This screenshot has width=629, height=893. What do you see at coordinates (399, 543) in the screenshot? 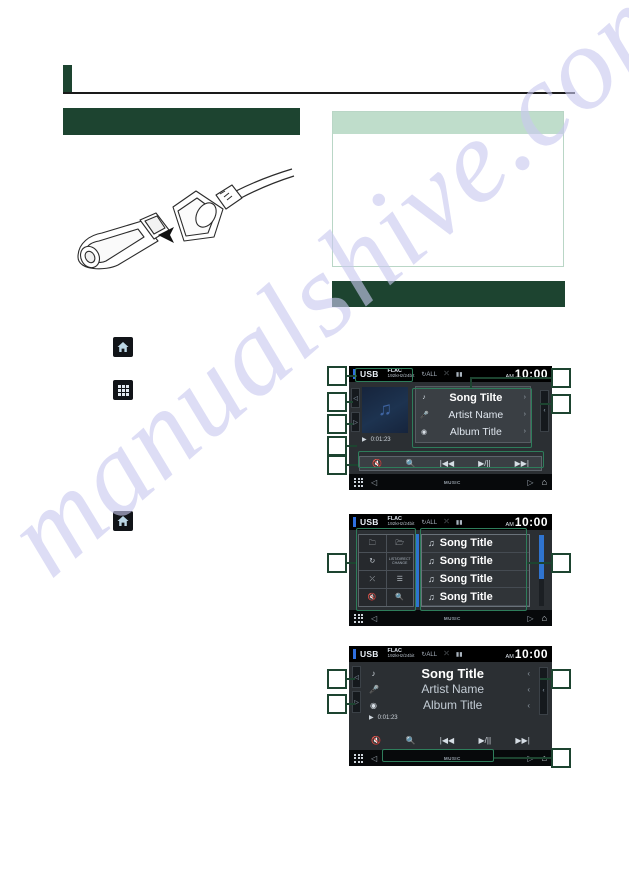
I see `folder-icon: 🗁` at bounding box center [399, 543].